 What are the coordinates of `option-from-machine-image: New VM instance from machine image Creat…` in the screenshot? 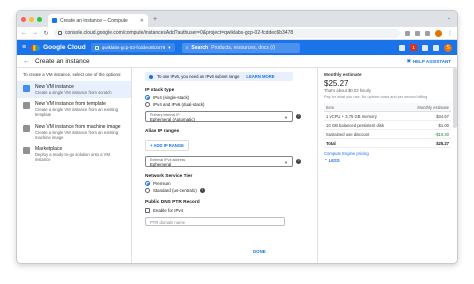 It's located at (74, 132).